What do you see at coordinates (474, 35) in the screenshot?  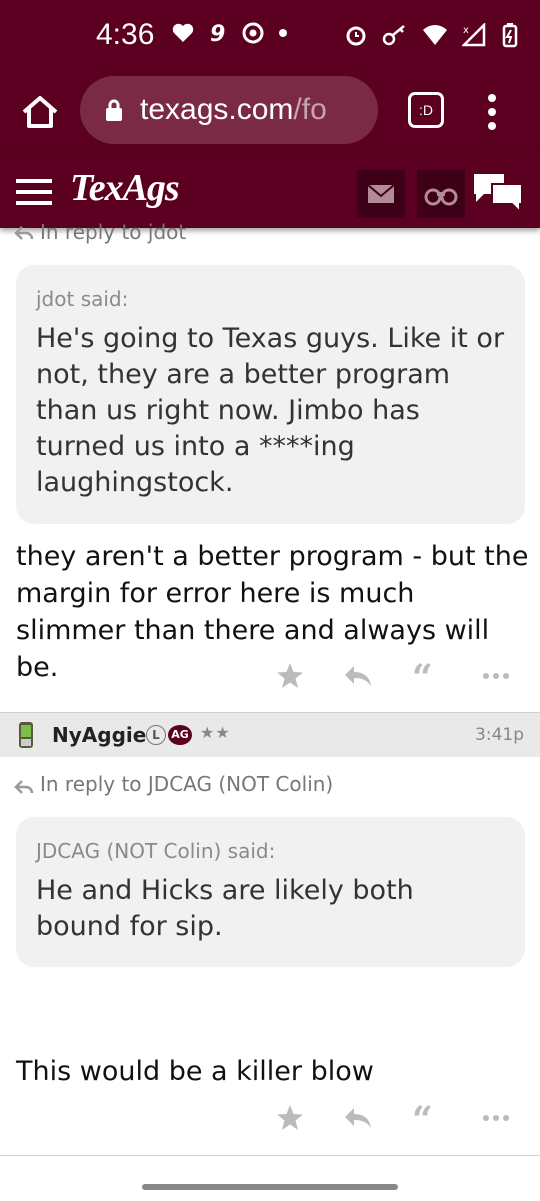 I see `signal-icon: x` at bounding box center [474, 35].